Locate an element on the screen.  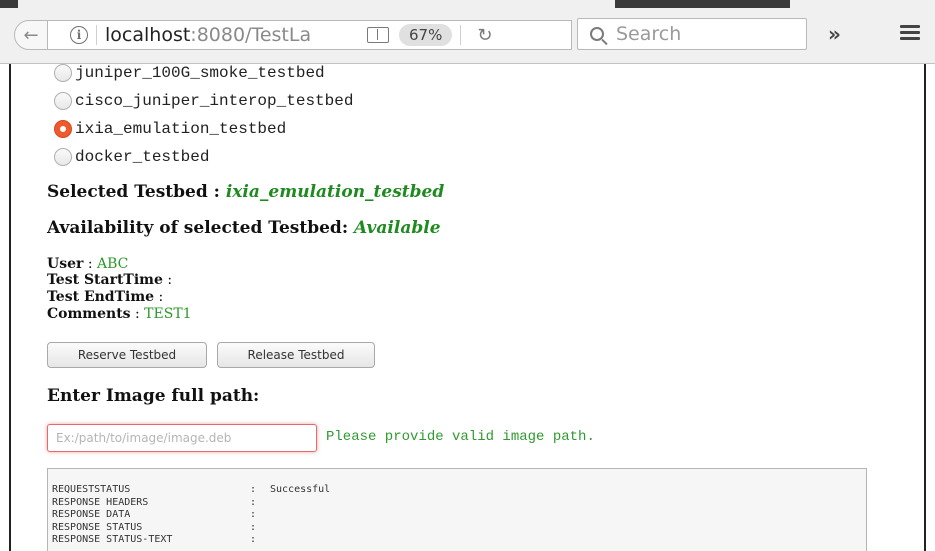
url-host: localhost is located at coordinates (148, 35).